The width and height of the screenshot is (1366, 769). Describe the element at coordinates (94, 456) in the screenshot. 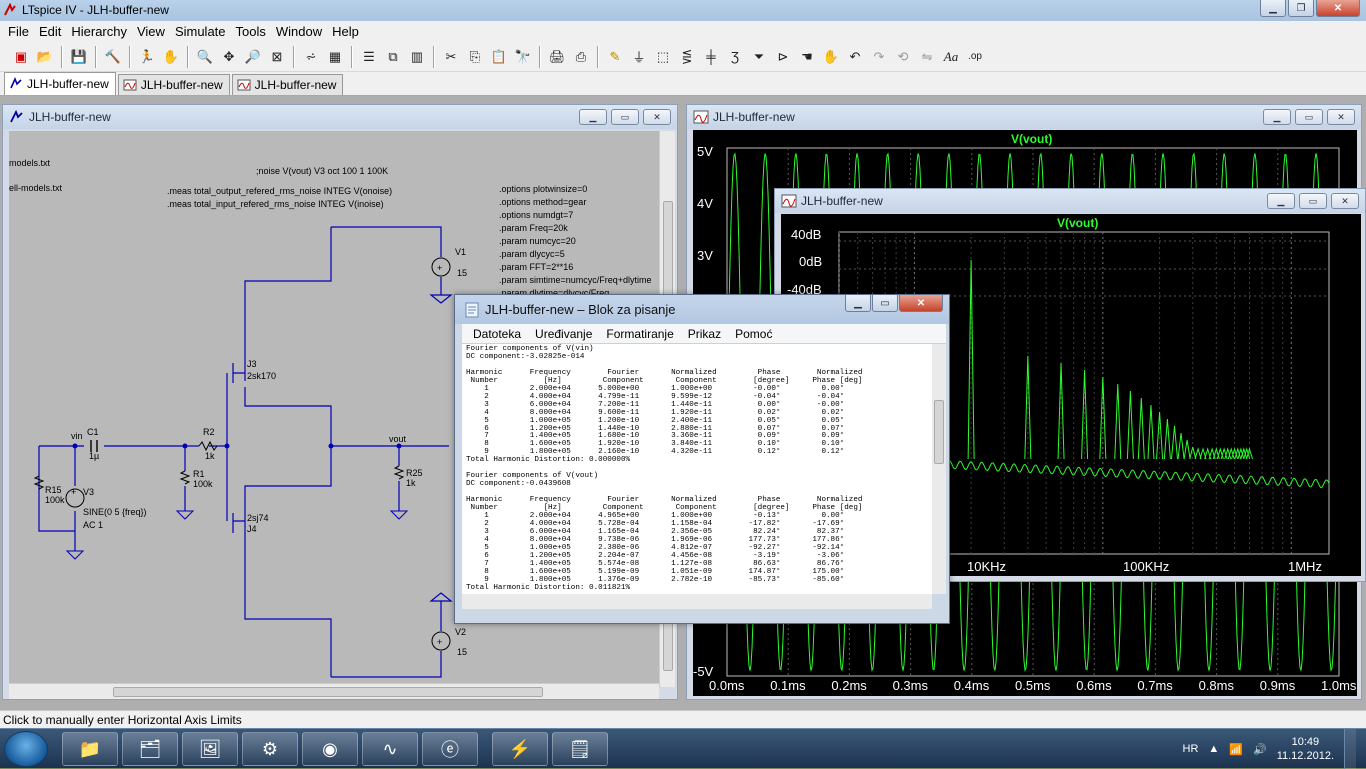

I see `c1-value: 1µ` at that location.